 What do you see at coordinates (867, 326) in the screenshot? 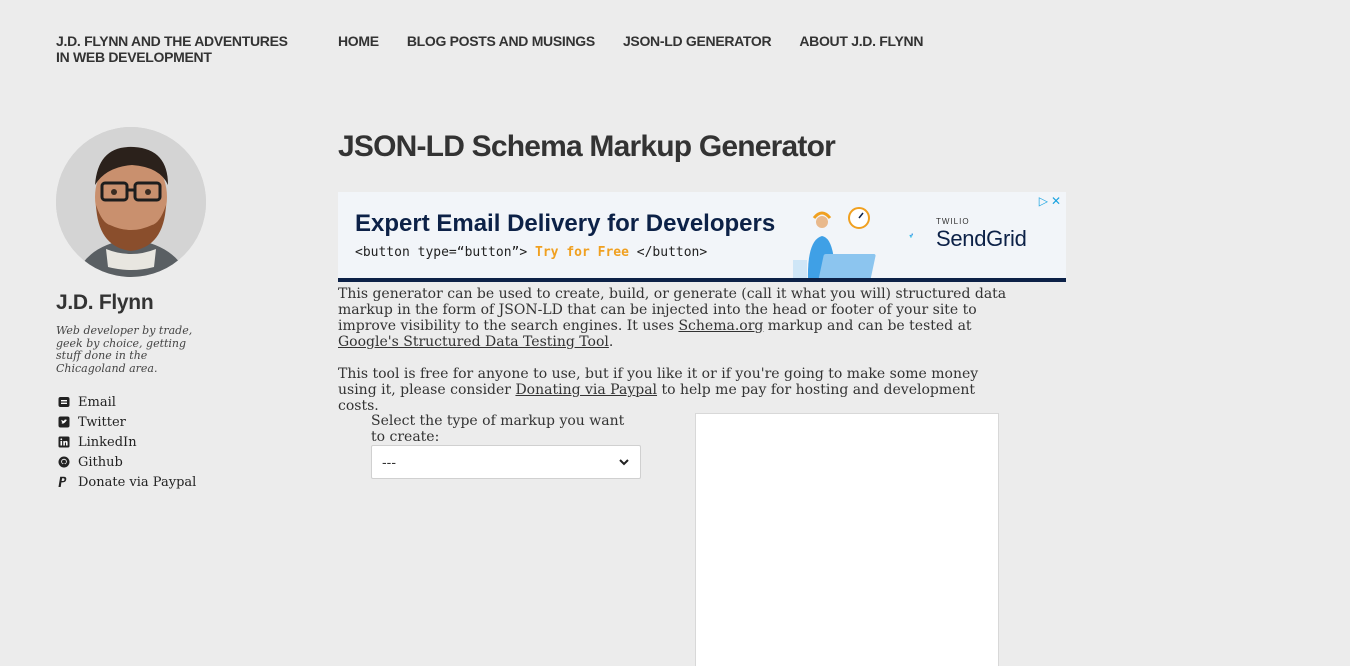
I see `intro-text-span: markup and can be tested at` at bounding box center [867, 326].